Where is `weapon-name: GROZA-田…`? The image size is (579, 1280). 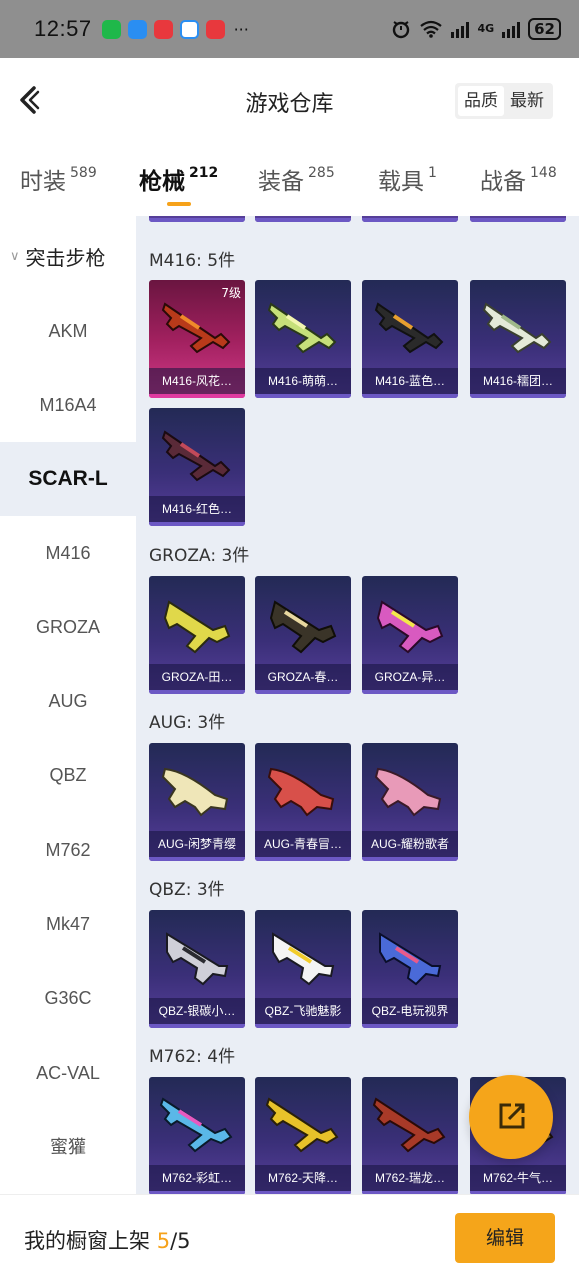
weapon-name: GROZA-田… is located at coordinates (197, 677).